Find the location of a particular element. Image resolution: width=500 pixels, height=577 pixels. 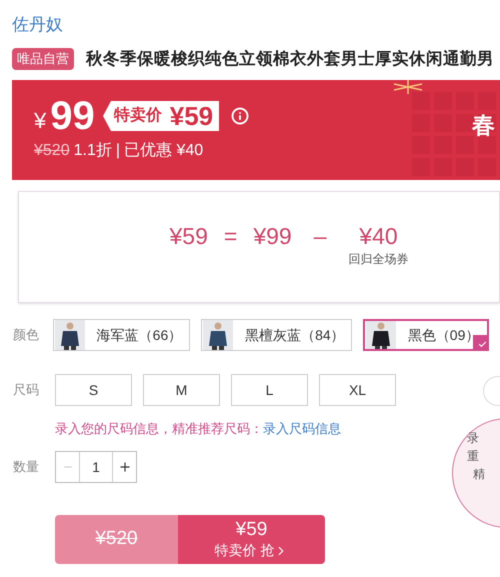

formula-result: ¥59 is located at coordinates (189, 236).